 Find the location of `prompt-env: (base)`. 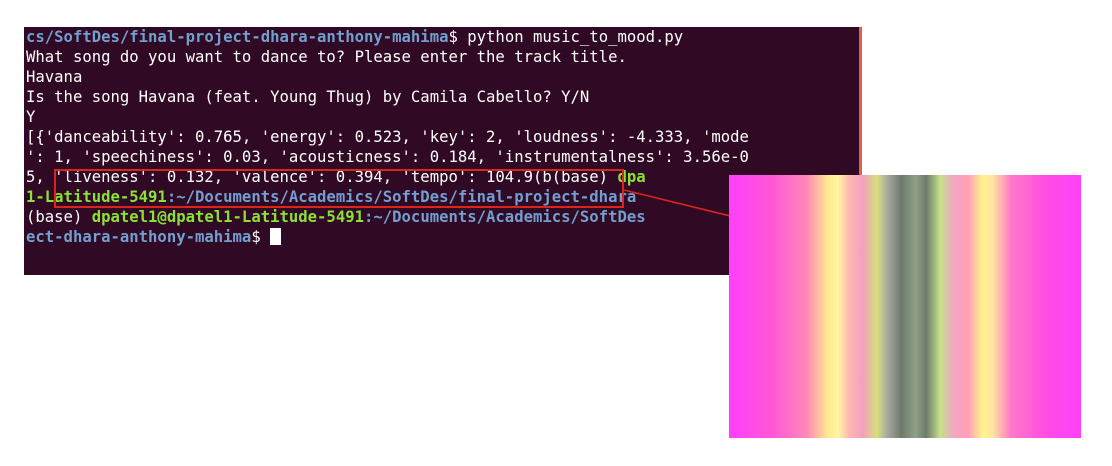

prompt-env: (base) is located at coordinates (59, 217).